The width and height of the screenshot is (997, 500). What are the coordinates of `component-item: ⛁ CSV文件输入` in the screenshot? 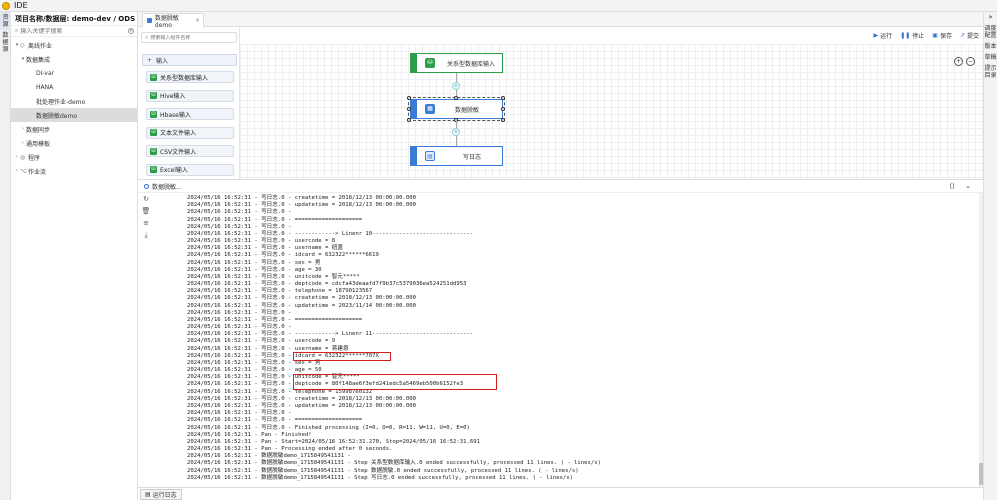 It's located at (190, 151).